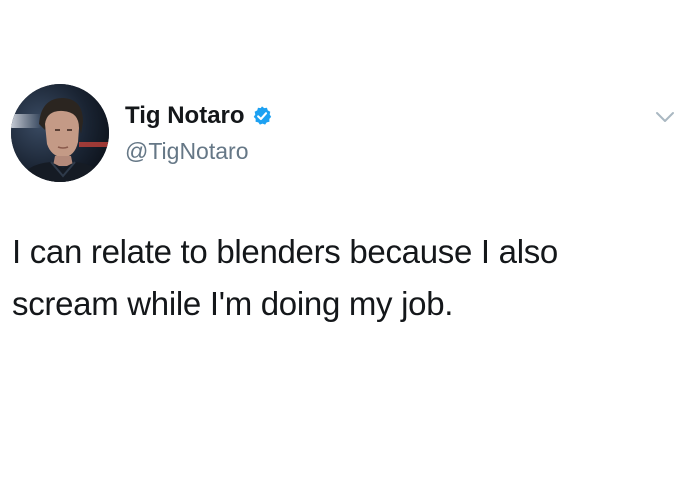  Describe the element at coordinates (285, 251) in the screenshot. I see `tweet-text-line: I can relate to blenders because I also` at that location.